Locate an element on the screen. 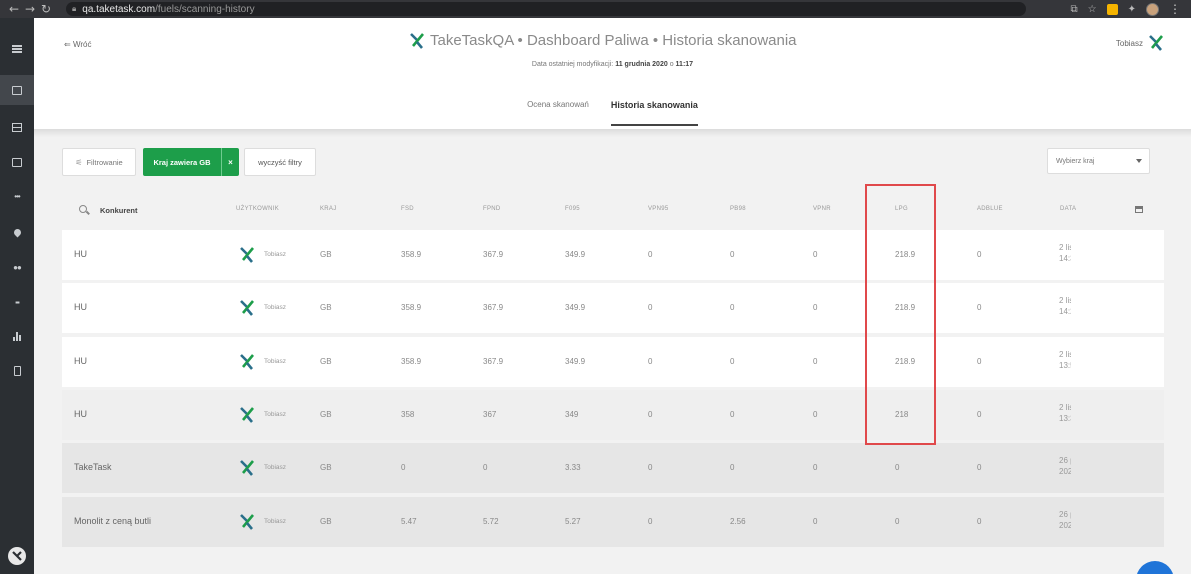 Image resolution: width=1191 pixels, height=574 pixels. app-sidebar: ••• ●● ▪▪ ⚙ is located at coordinates (17, 296).